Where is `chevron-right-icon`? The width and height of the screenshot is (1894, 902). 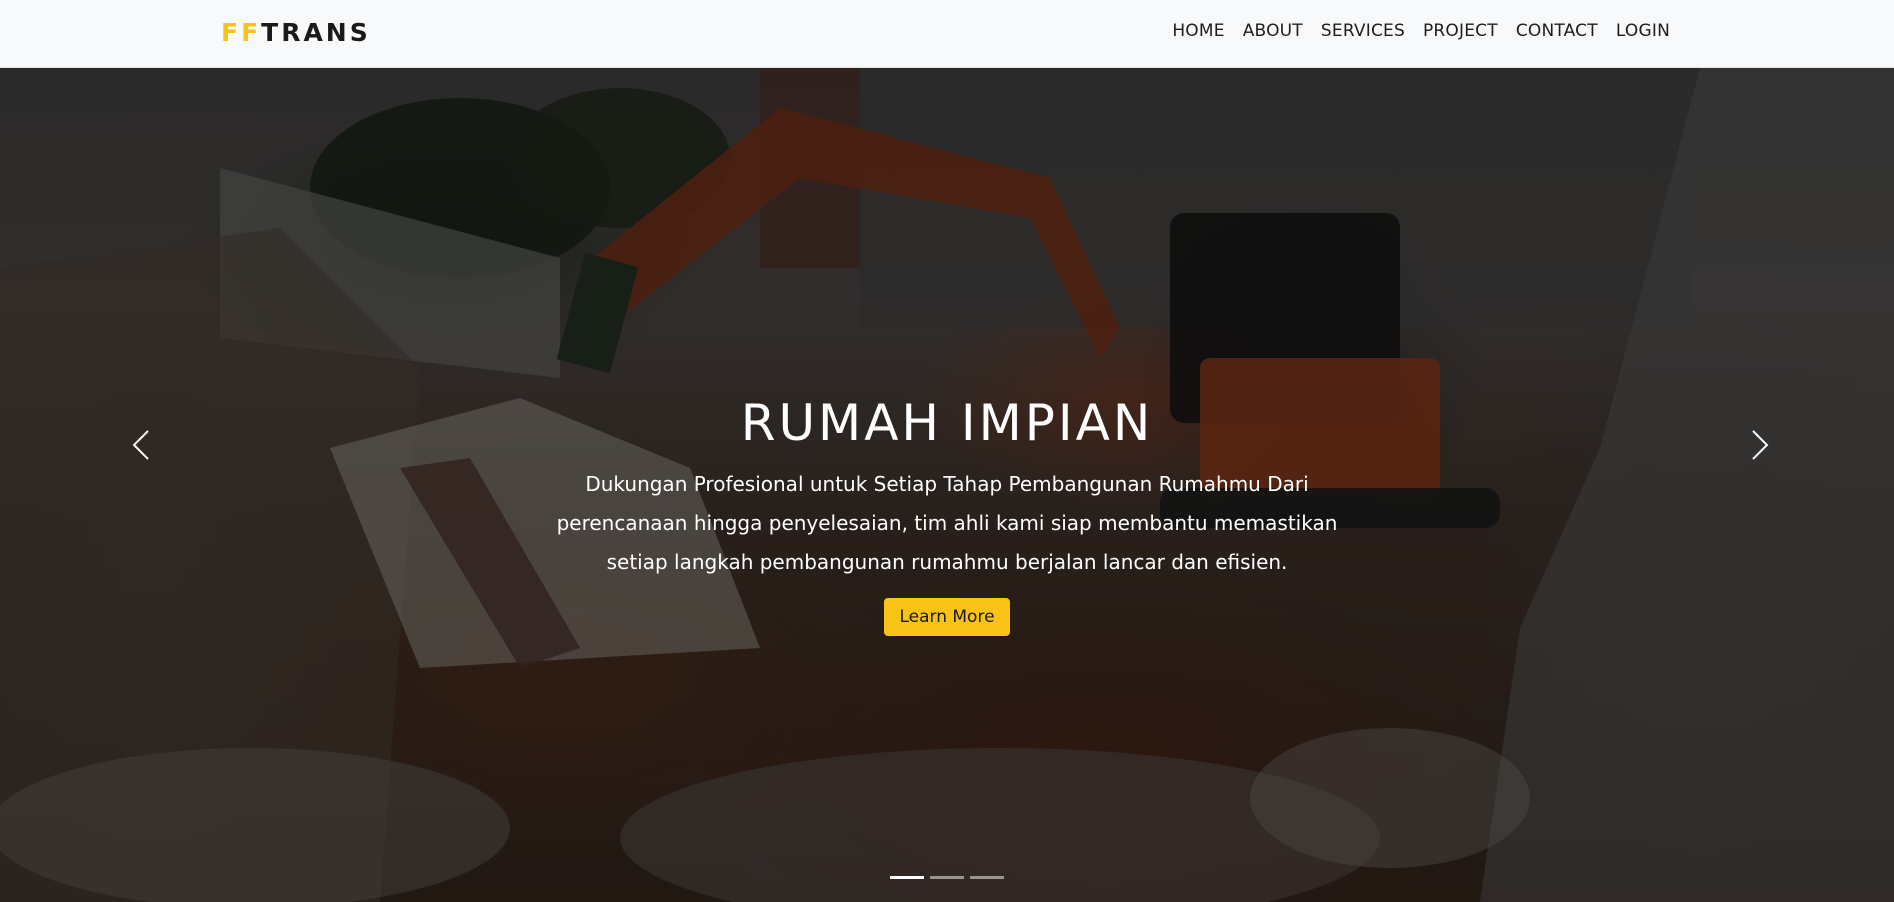
chevron-right-icon is located at coordinates (1760, 445).